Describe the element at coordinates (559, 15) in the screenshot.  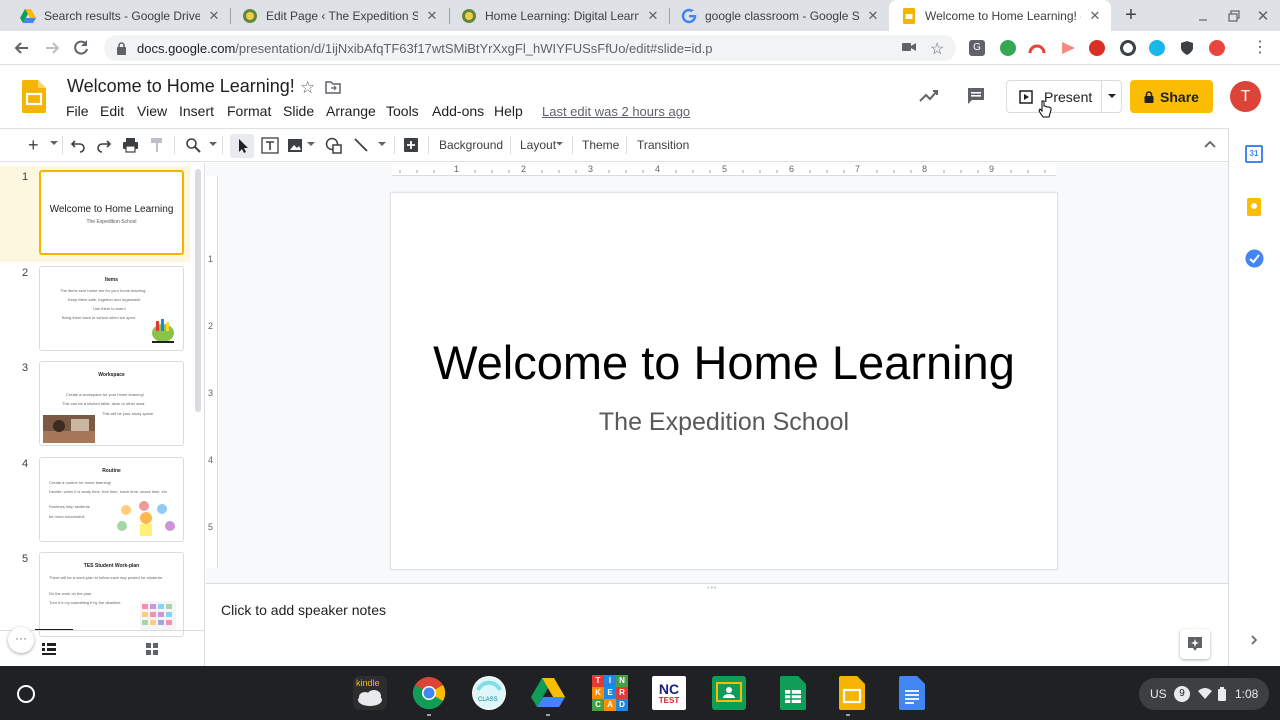
I see `browser-tab-home-learning: Home Learning: Digital Learning ✕` at that location.